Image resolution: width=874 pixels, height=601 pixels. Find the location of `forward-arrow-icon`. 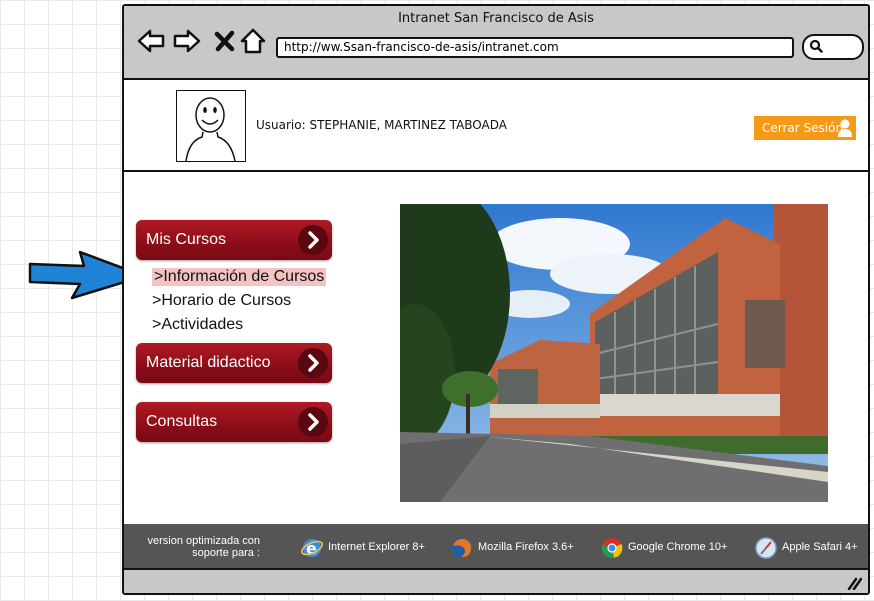

forward-arrow-icon is located at coordinates (187, 41).